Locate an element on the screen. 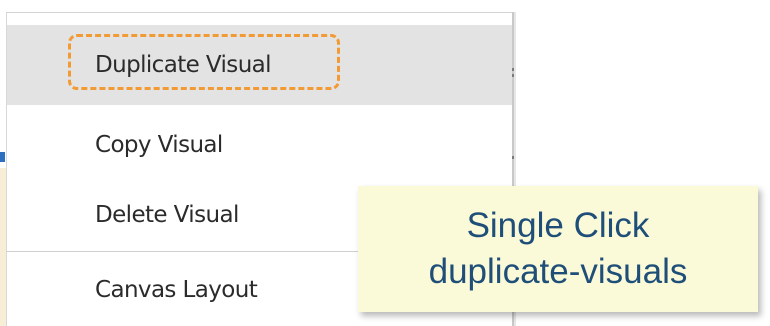  background-edge-mark is located at coordinates (2, 157).